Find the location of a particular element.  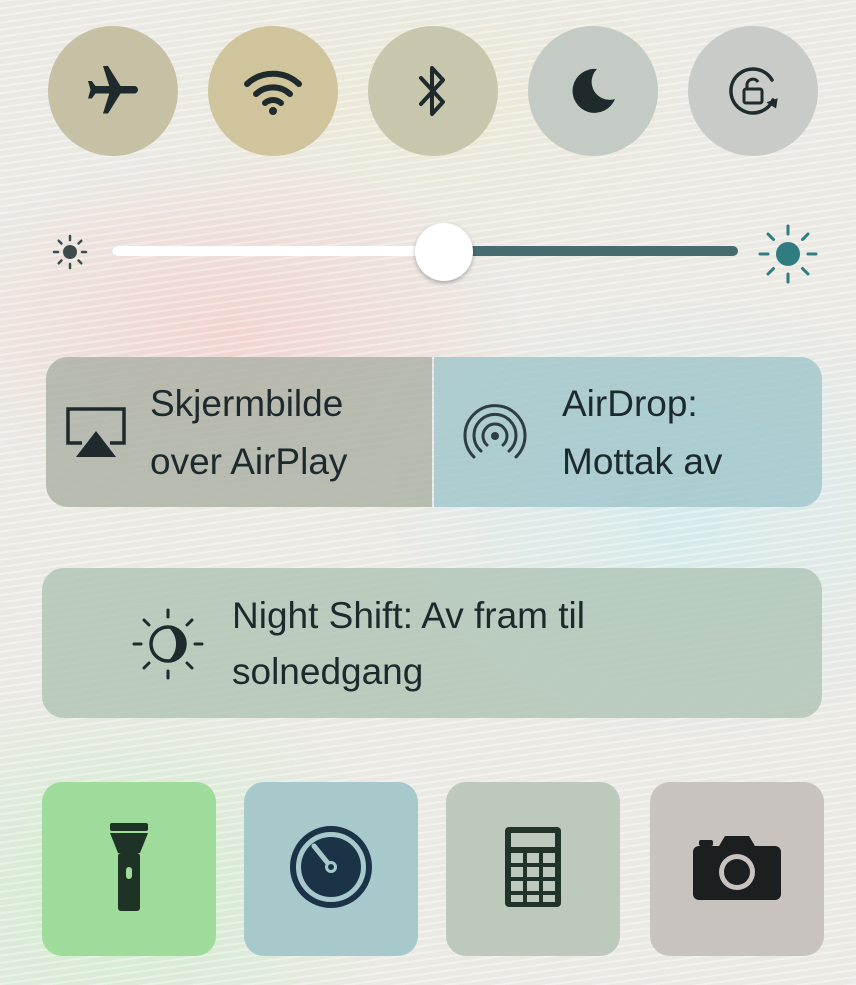

bluetooth-toggle is located at coordinates (433, 91).